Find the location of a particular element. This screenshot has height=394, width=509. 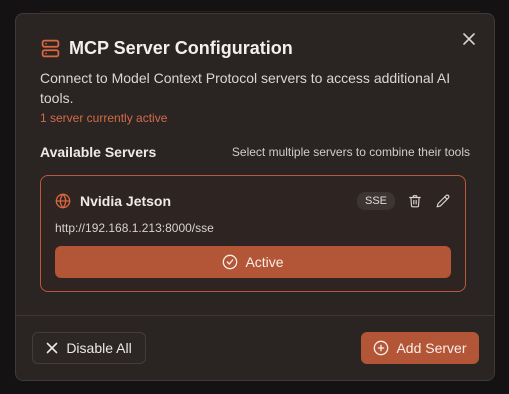

edit-server-button is located at coordinates (443, 201).